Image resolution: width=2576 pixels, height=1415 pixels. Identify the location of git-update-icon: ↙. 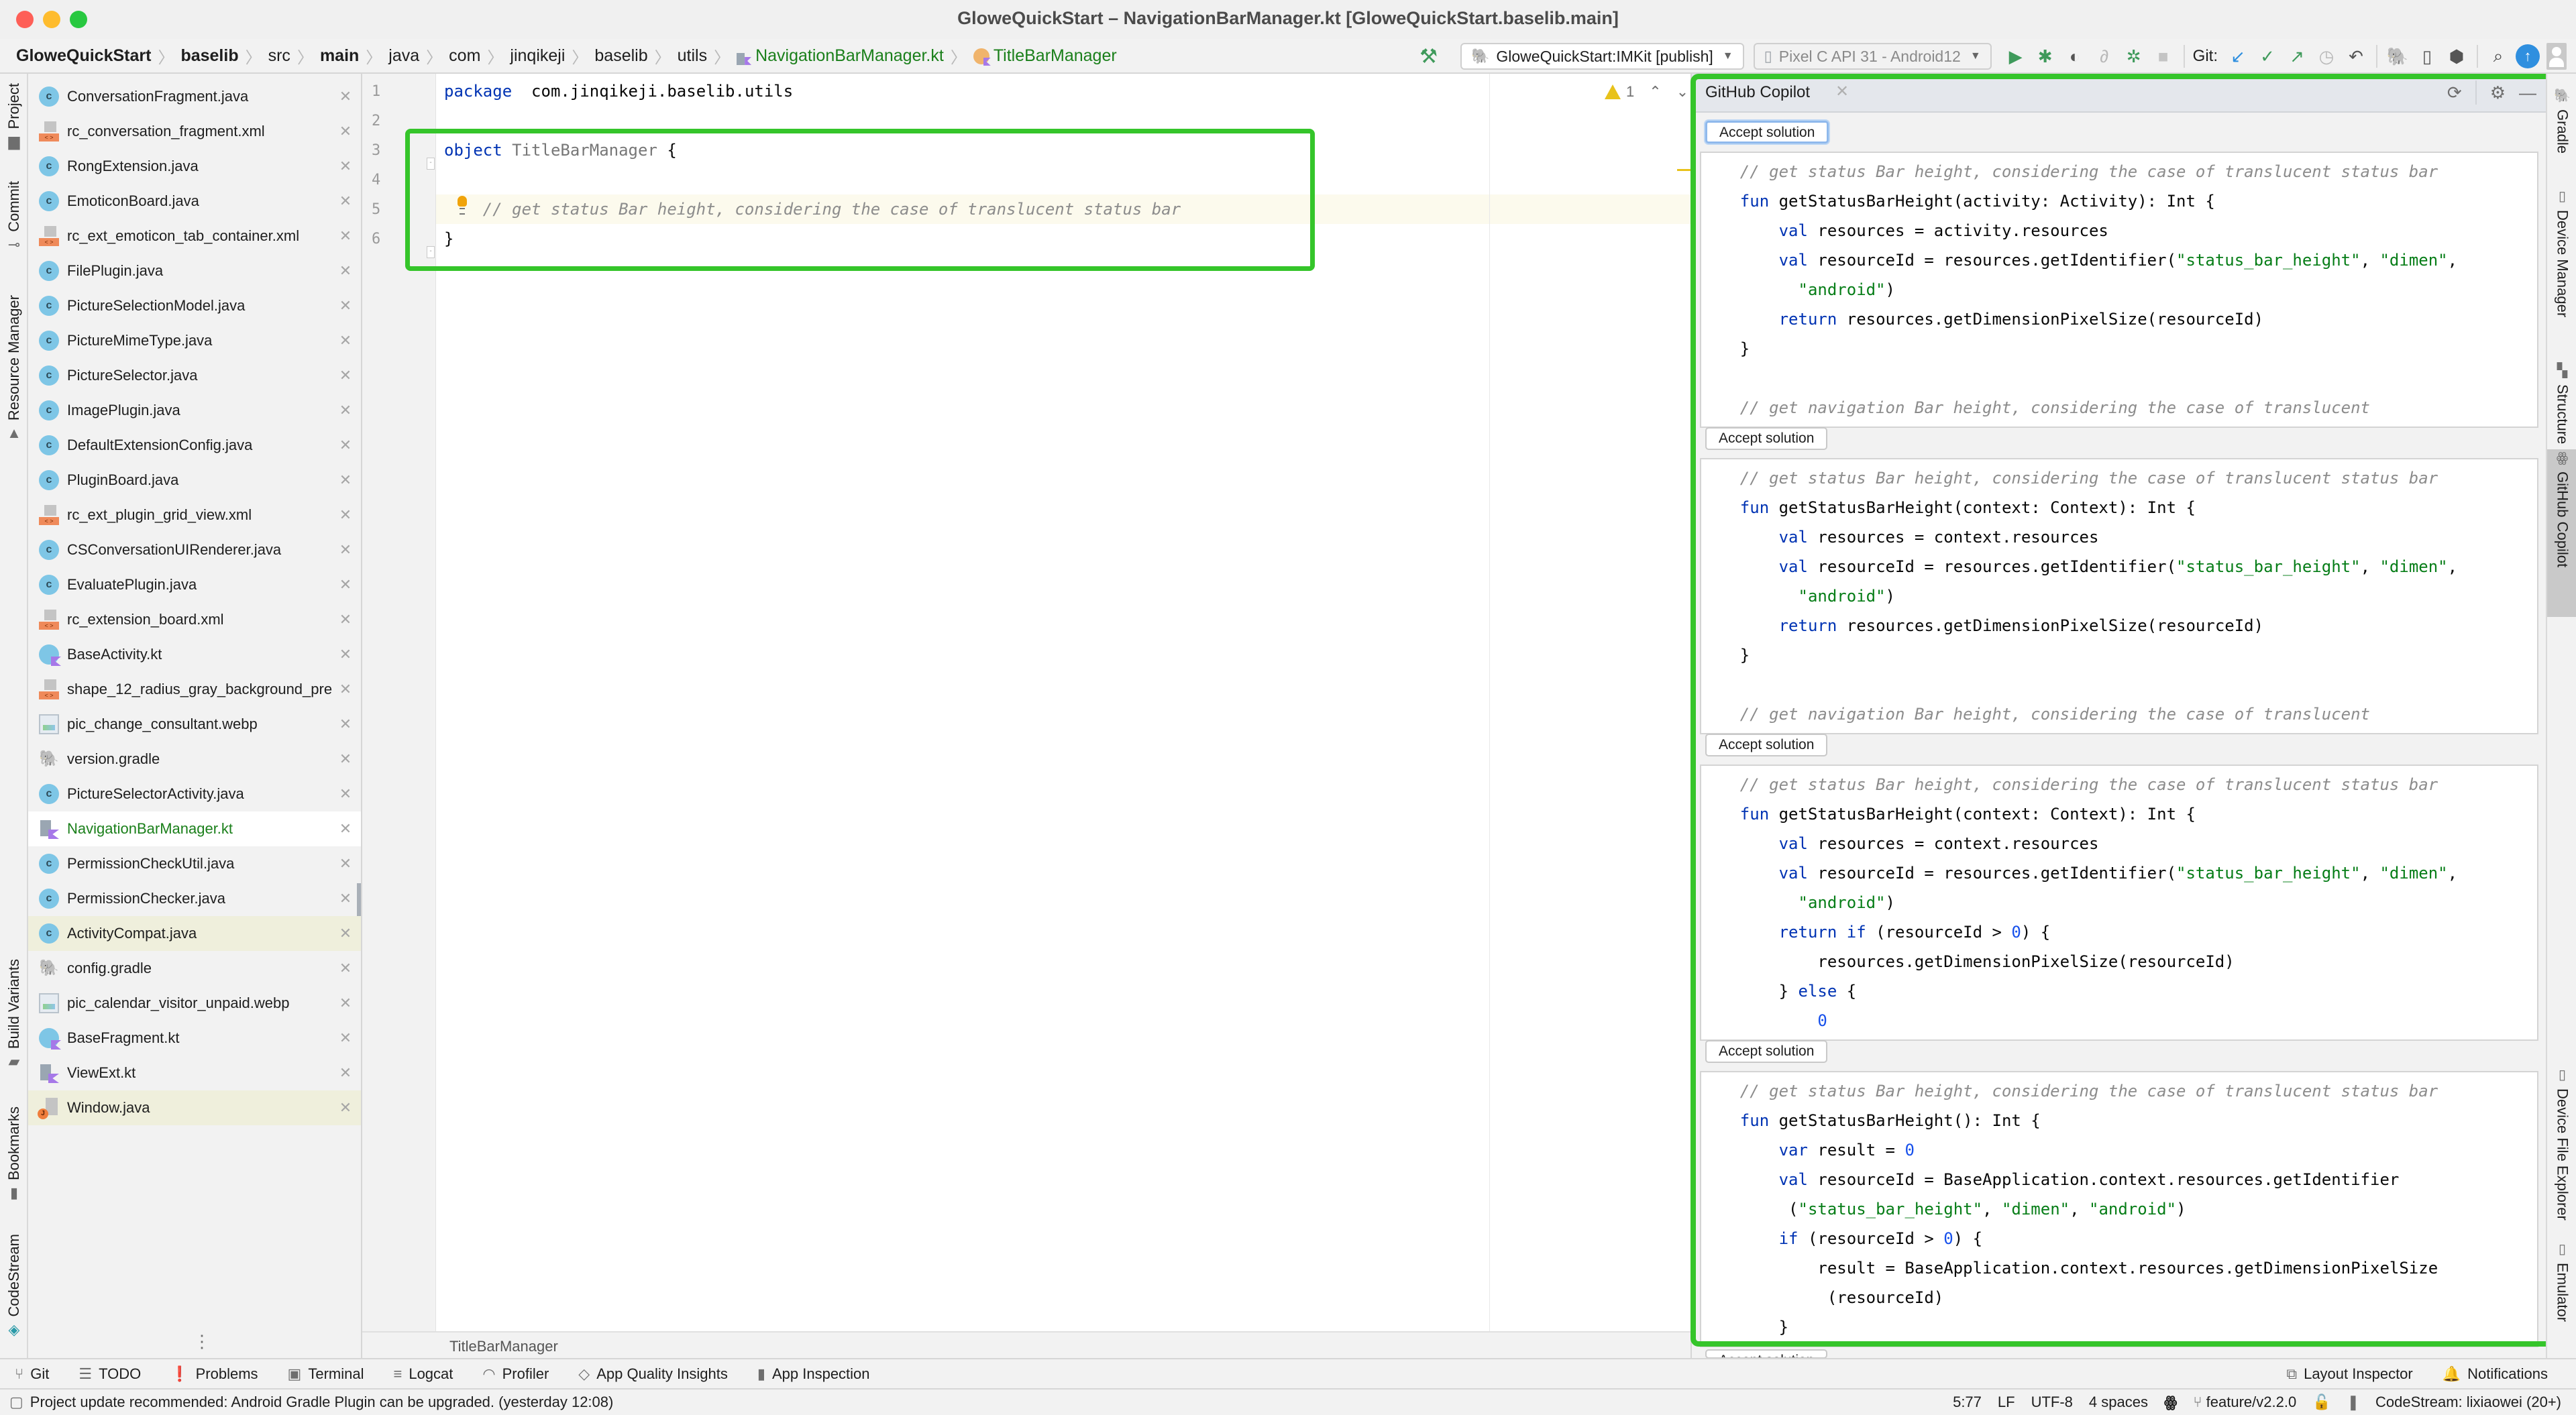
(2238, 56).